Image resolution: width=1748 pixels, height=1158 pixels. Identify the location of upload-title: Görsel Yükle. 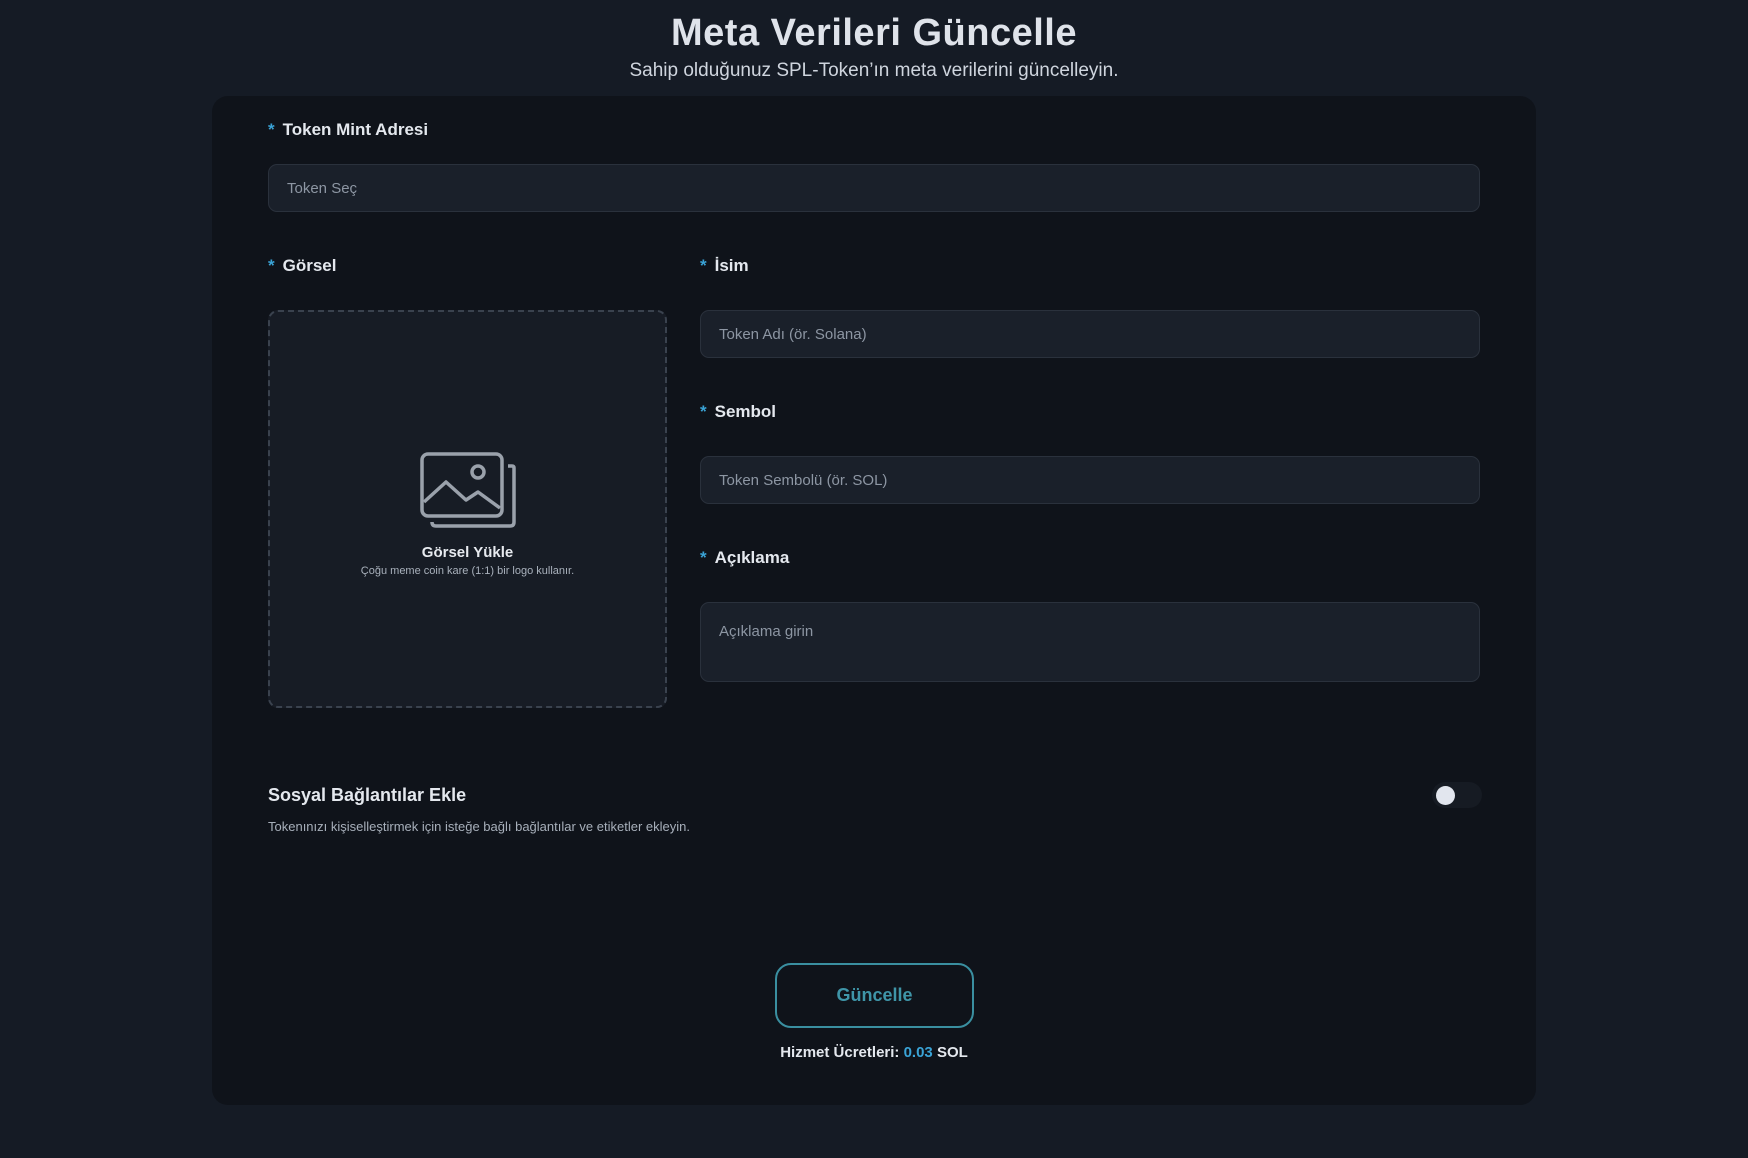
(467, 552).